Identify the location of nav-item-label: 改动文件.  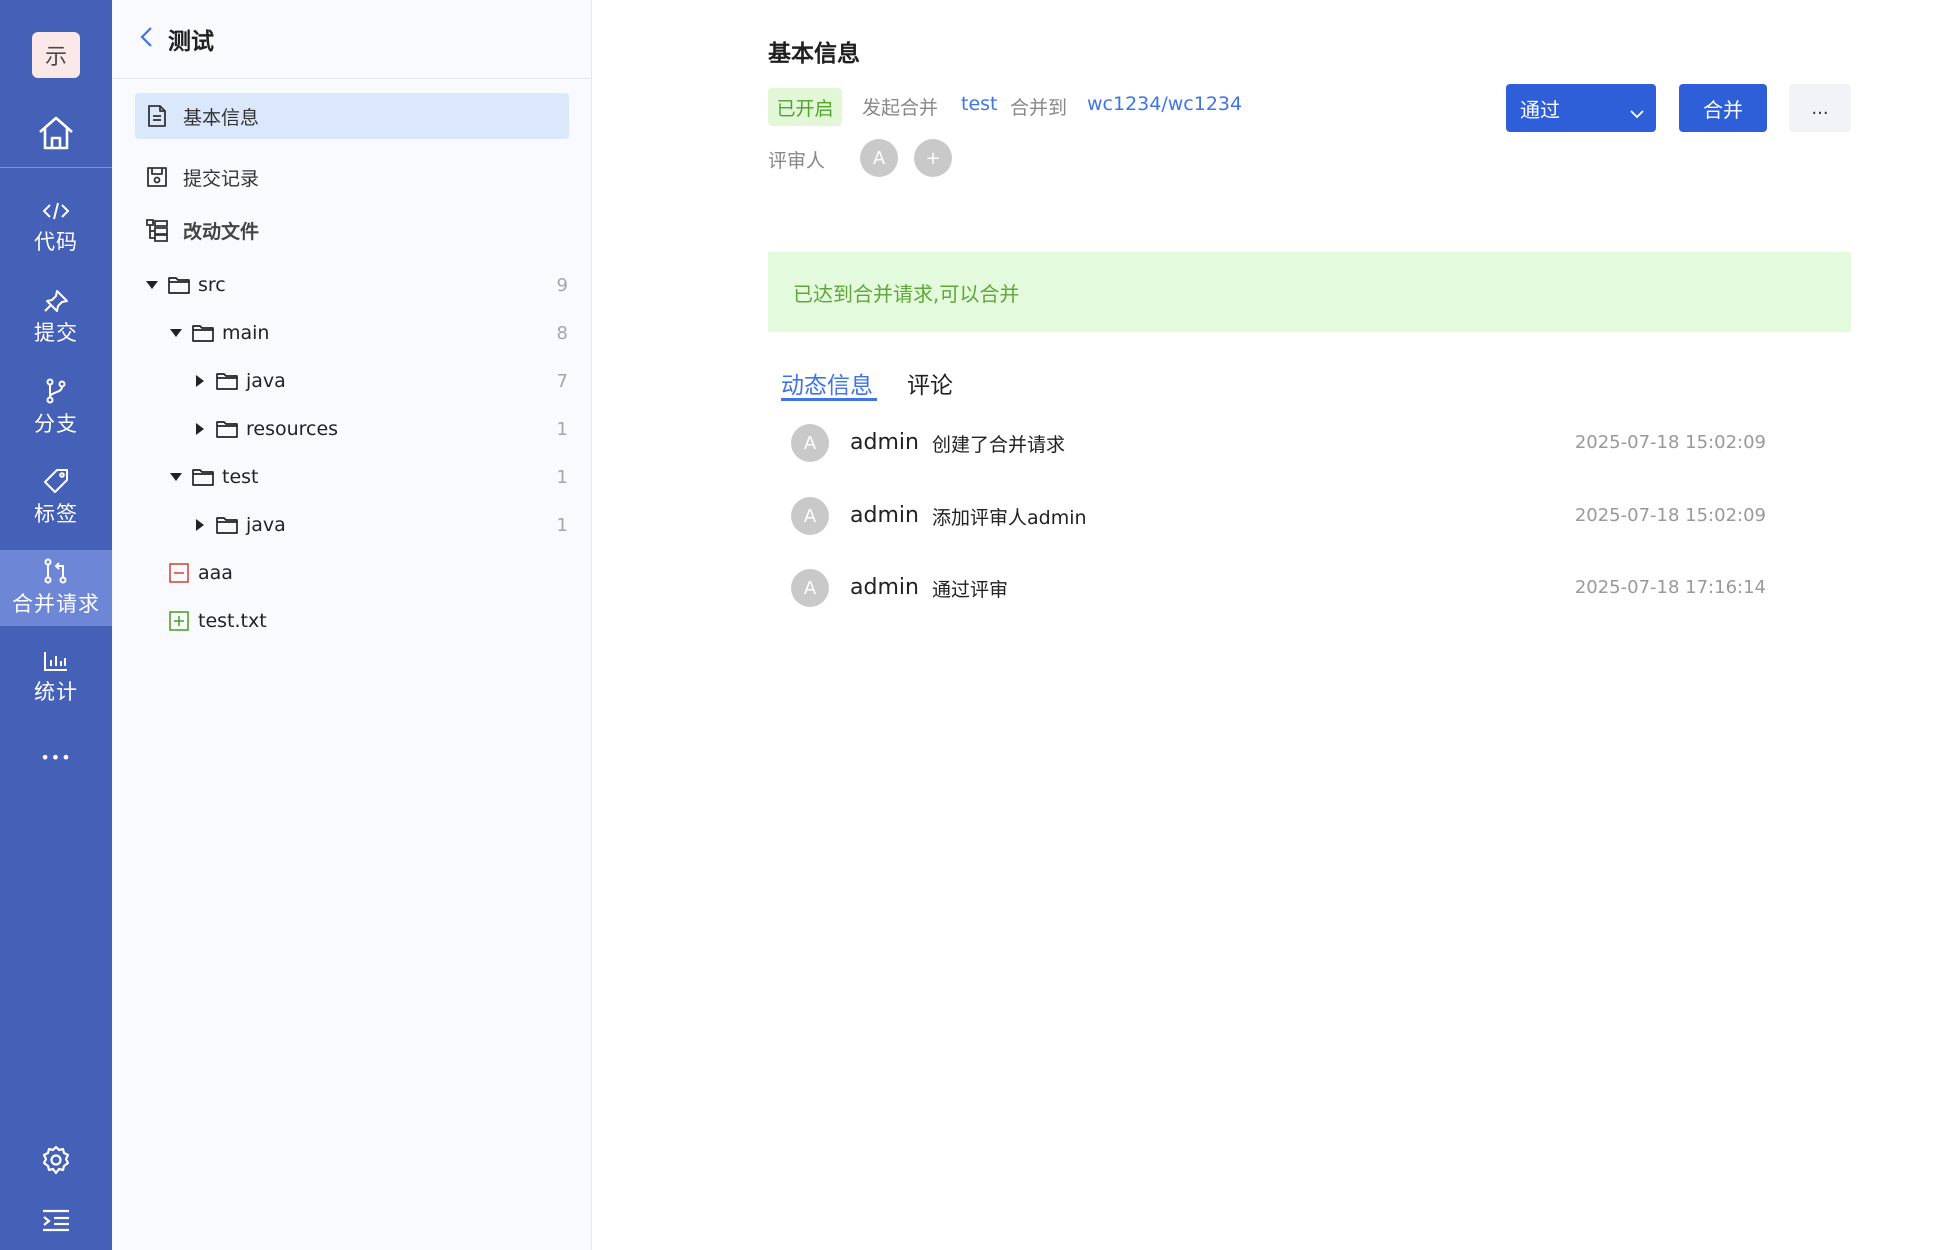
(221, 231).